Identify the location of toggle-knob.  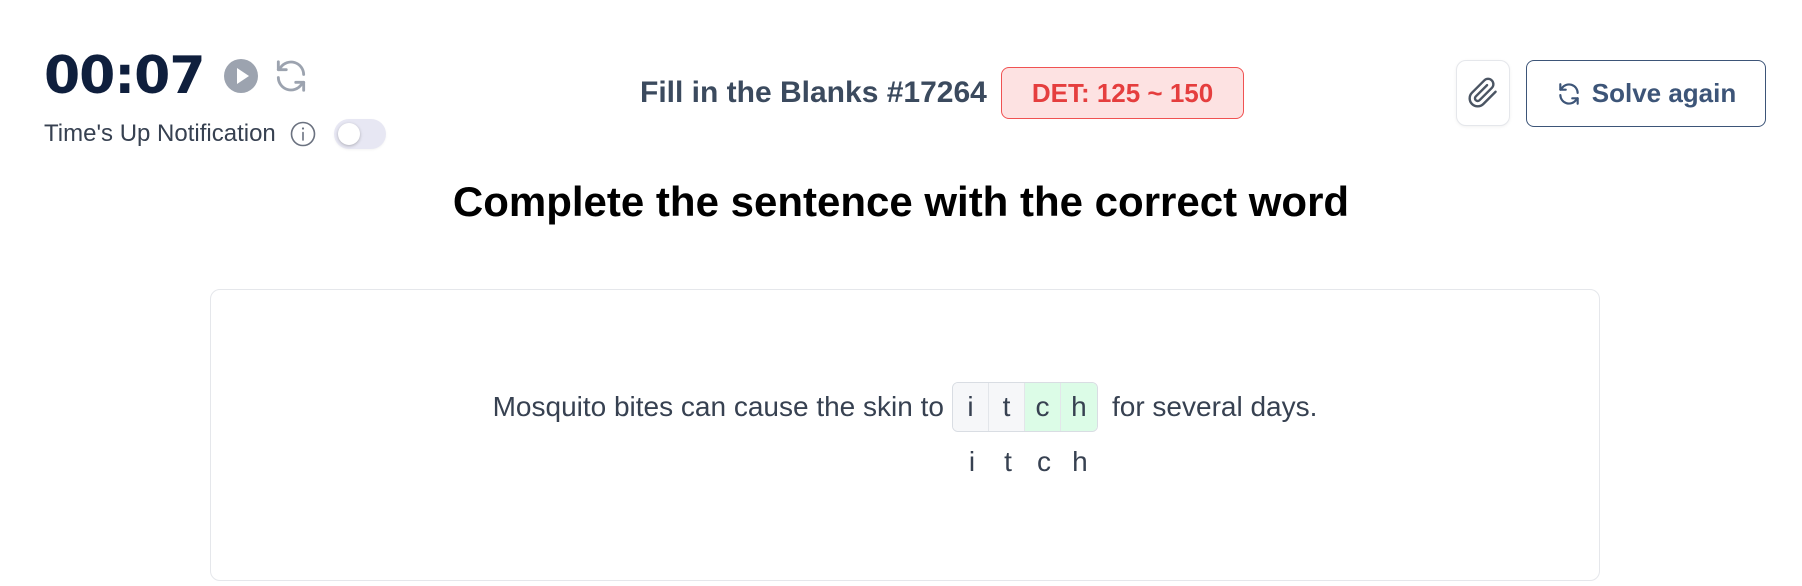
(348, 134).